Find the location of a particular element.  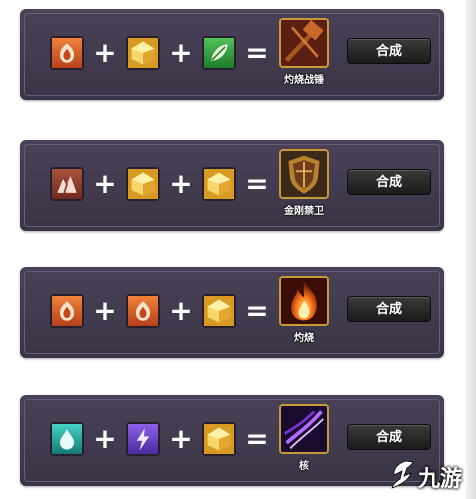

page-edge is located at coordinates (471, 249).